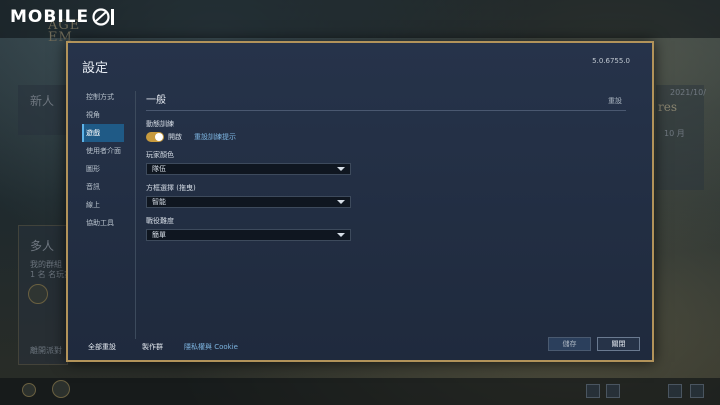 The height and width of the screenshot is (405, 720). What do you see at coordinates (160, 221) in the screenshot?
I see `campaign-difficulty-label: 戰役難度` at bounding box center [160, 221].